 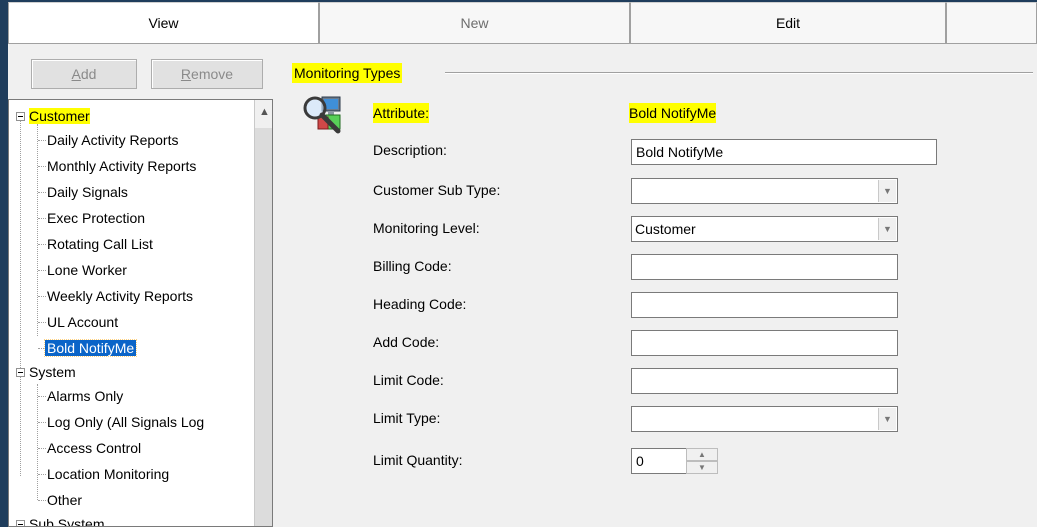 I want to click on description-field-value: Bold NotifyMe, so click(x=680, y=152).